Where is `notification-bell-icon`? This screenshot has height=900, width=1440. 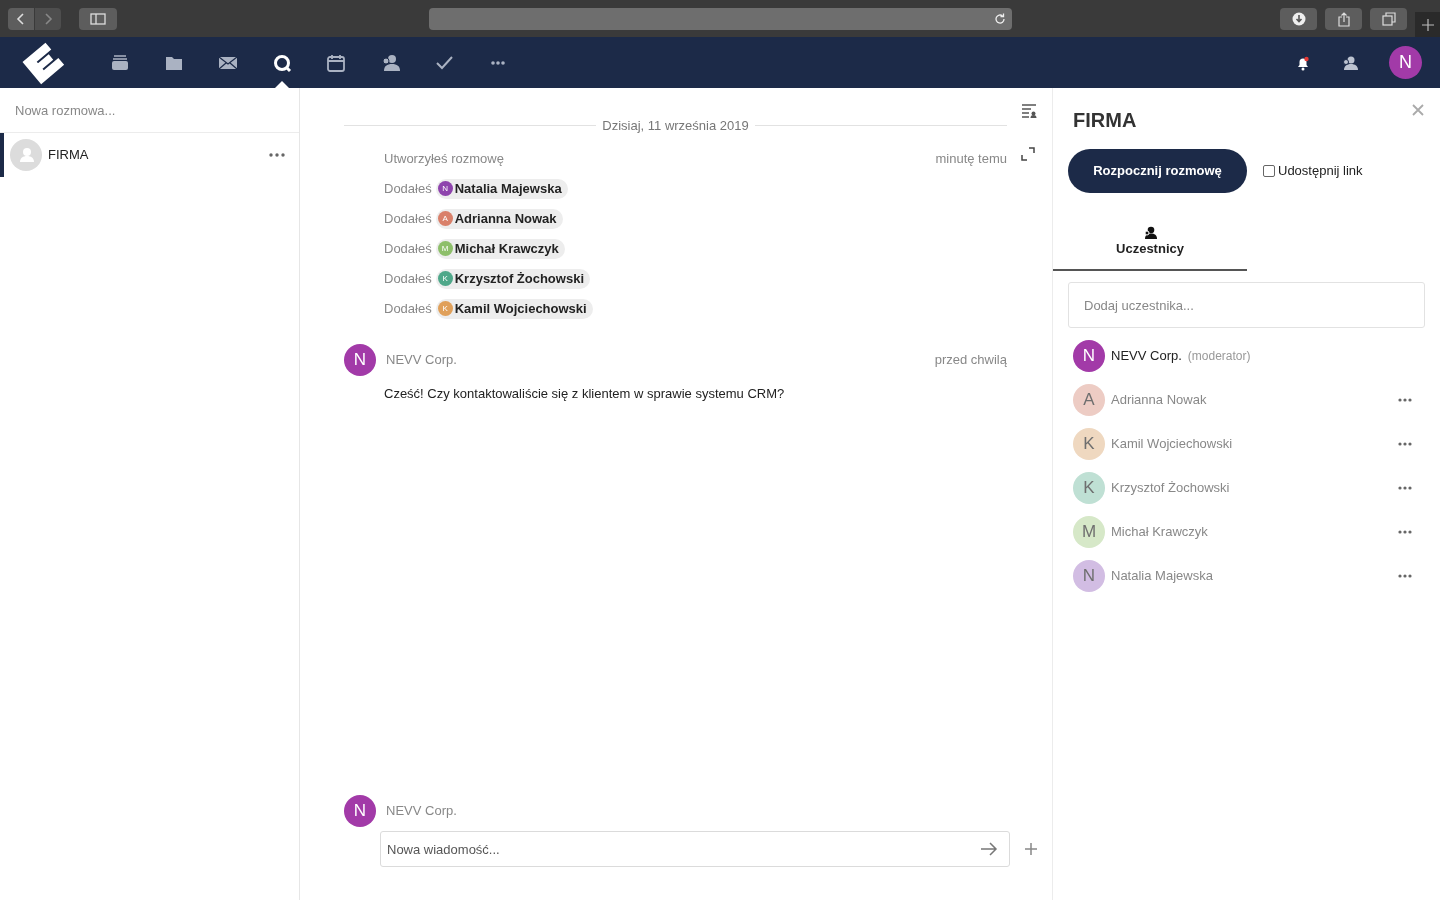 notification-bell-icon is located at coordinates (1303, 62).